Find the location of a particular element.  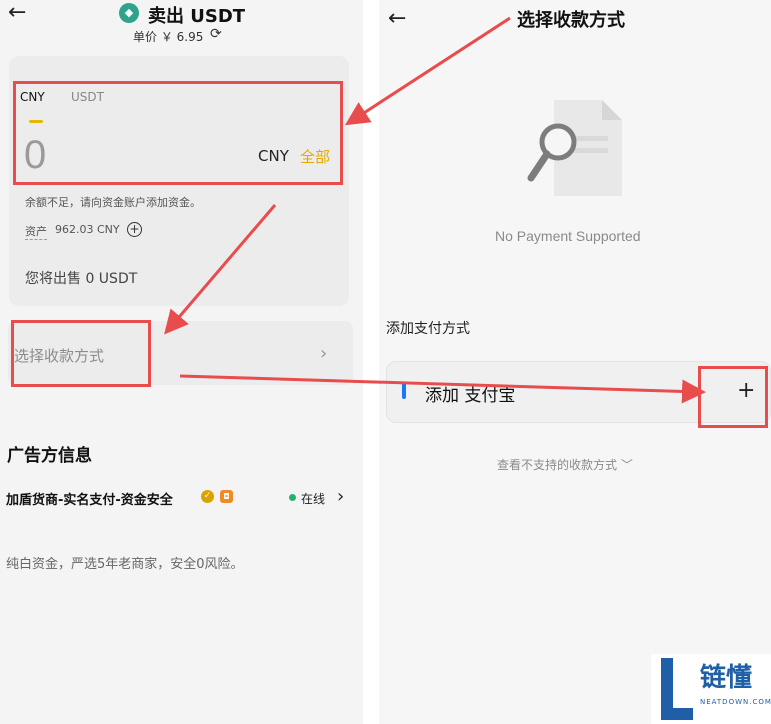

arrow-title-to-amount is located at coordinates (427, 71).